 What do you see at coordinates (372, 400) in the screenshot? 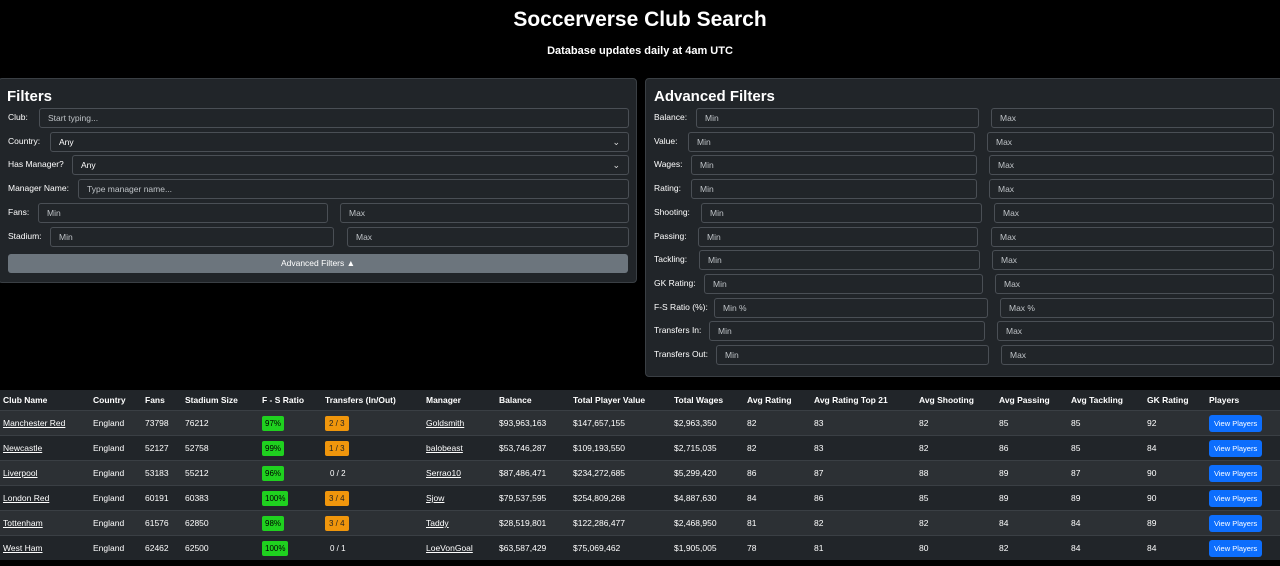
I see `col-transfers: Transfers (In/Out)` at bounding box center [372, 400].